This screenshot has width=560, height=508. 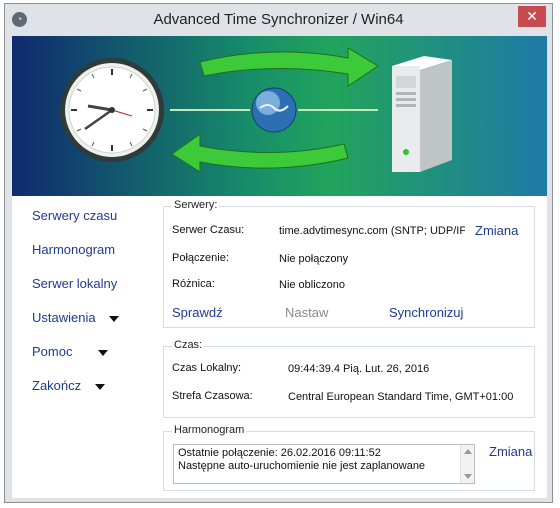 I want to click on time-zone-label: Strefa Czasowa:, so click(x=212, y=396).